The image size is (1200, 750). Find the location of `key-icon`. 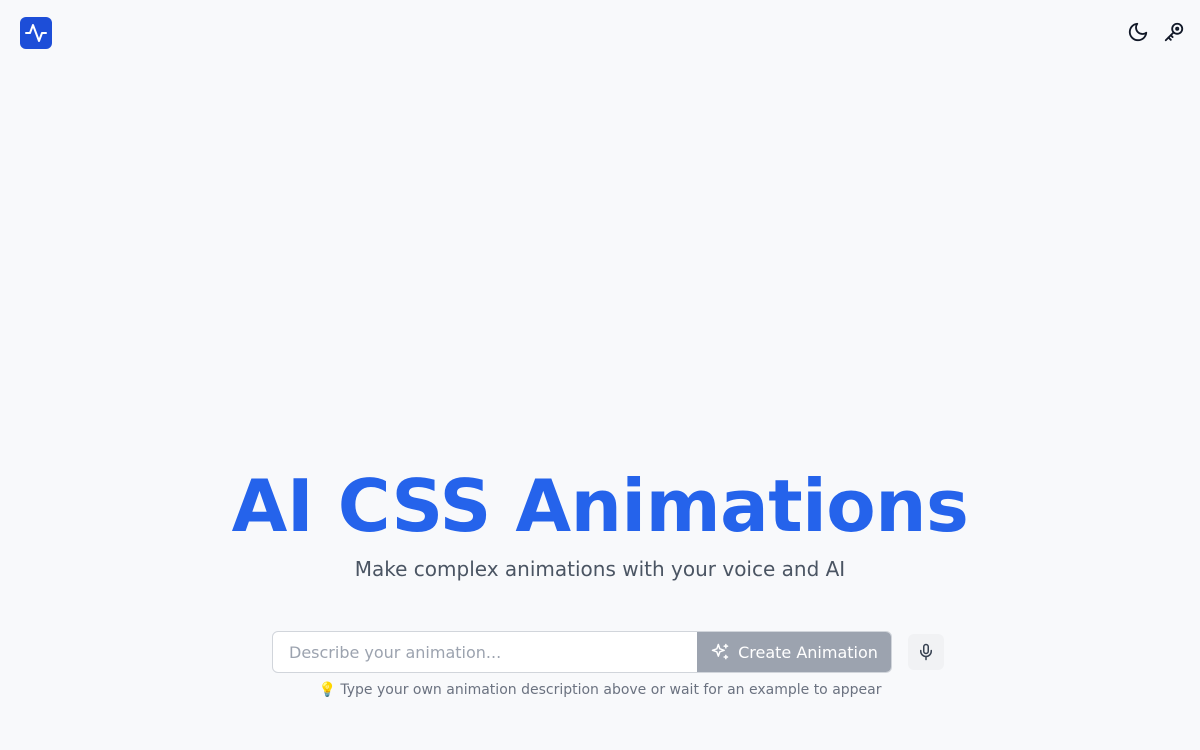

key-icon is located at coordinates (1174, 32).